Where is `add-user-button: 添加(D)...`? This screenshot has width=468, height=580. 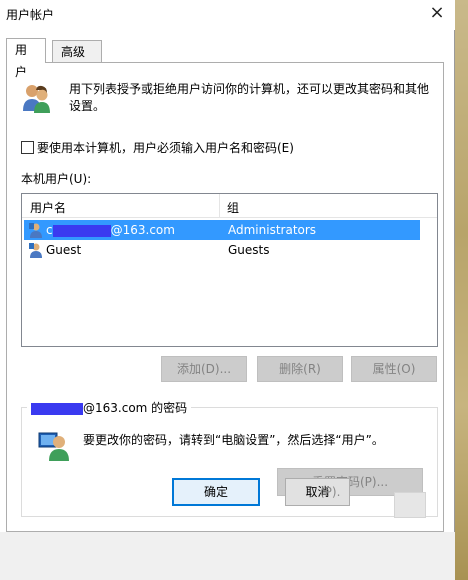 add-user-button: 添加(D)... is located at coordinates (204, 369).